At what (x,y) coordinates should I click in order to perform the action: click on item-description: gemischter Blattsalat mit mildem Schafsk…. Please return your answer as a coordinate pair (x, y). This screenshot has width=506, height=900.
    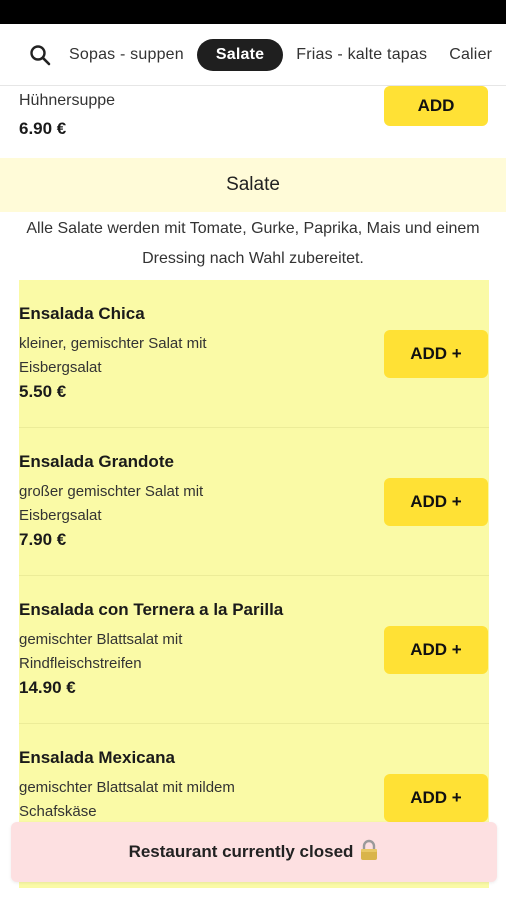
    Looking at the image, I should click on (127, 799).